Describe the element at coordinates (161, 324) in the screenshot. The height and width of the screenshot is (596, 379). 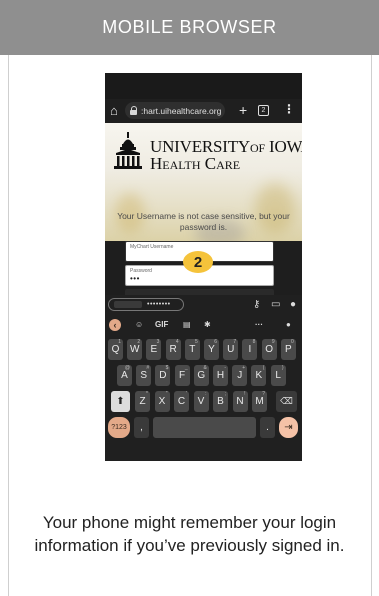
I see `gif-button: GIF` at that location.